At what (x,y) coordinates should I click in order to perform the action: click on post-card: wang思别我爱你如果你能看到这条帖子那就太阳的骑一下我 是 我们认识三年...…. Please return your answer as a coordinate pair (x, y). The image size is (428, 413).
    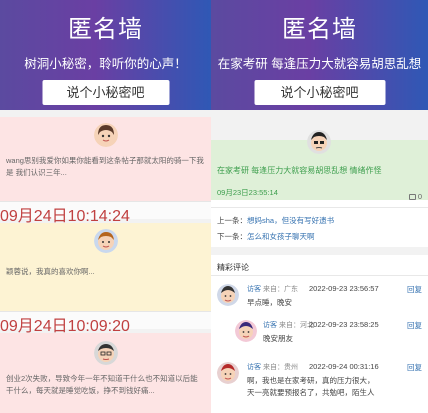
    Looking at the image, I should click on (105, 167).